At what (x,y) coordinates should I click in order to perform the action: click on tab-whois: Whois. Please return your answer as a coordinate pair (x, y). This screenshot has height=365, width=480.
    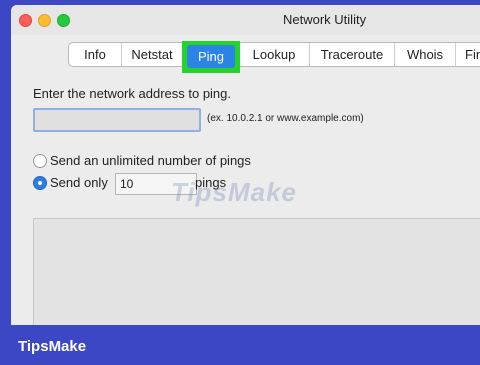
    Looking at the image, I should click on (425, 54).